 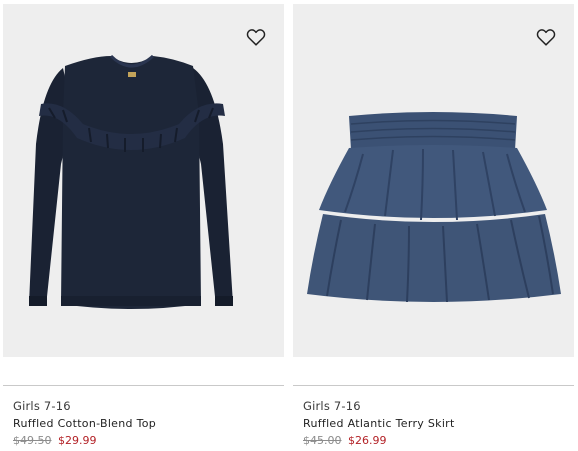 What do you see at coordinates (55, 440) in the screenshot?
I see `price-row: $49.50 $29.99` at bounding box center [55, 440].